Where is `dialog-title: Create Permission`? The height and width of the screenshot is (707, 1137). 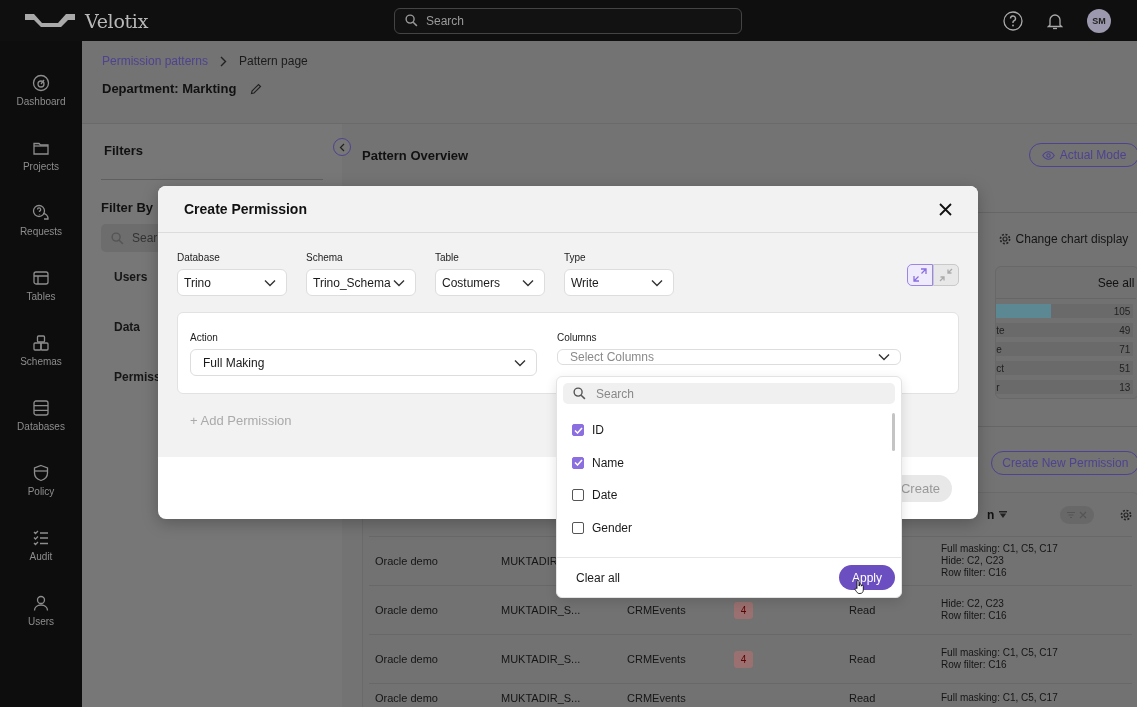
dialog-title: Create Permission is located at coordinates (245, 209).